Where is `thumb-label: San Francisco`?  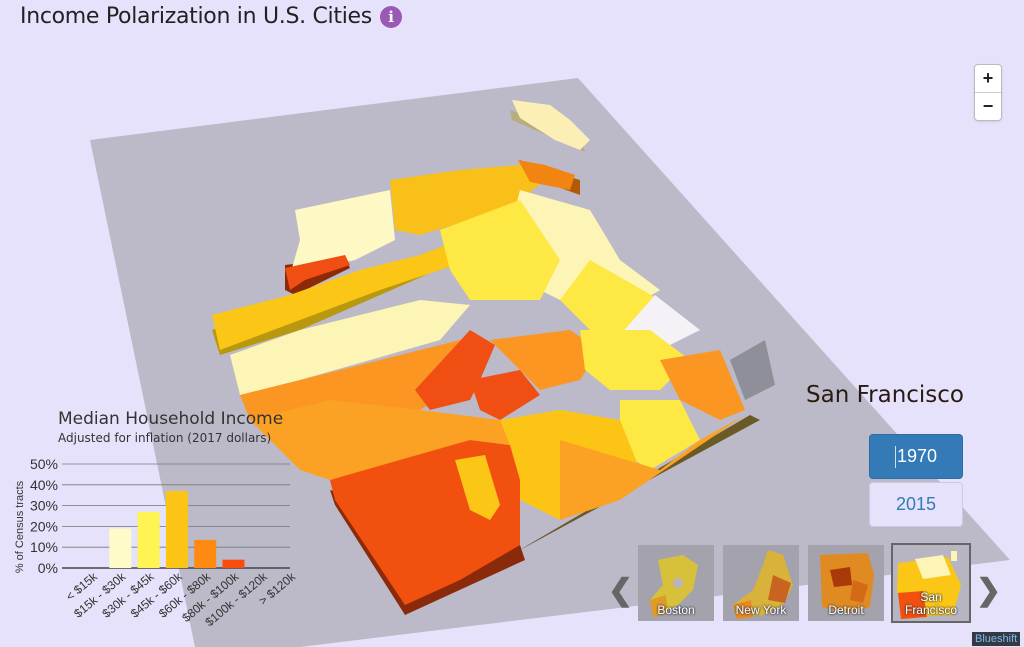
thumb-label: San Francisco is located at coordinates (930, 603).